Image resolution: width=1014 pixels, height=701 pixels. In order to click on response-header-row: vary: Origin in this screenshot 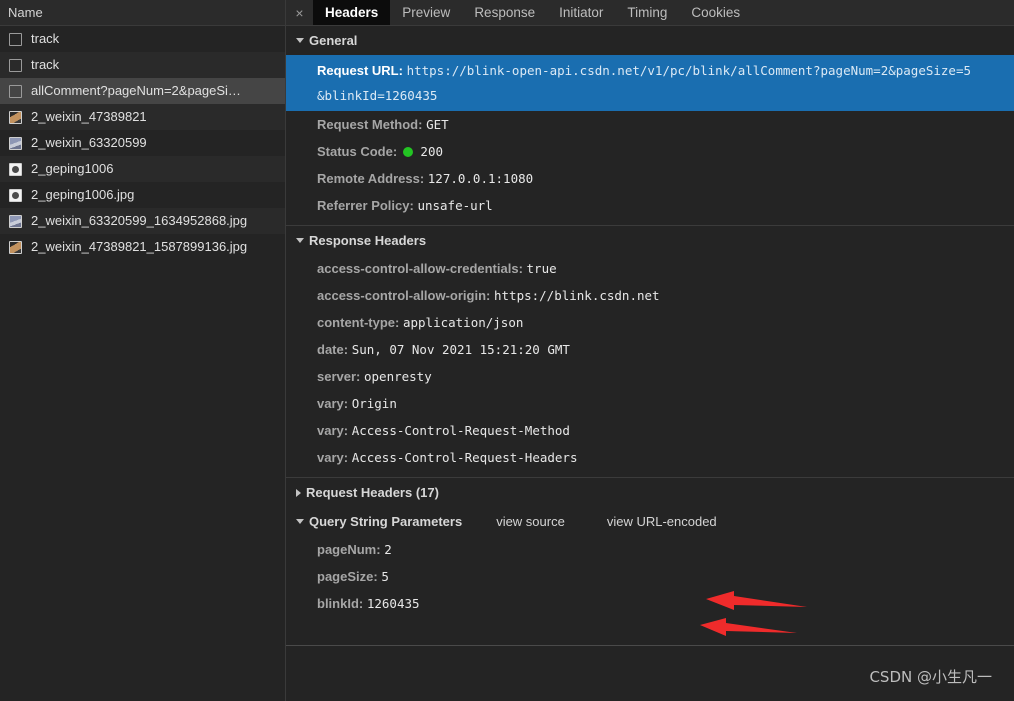, I will do `click(650, 403)`.